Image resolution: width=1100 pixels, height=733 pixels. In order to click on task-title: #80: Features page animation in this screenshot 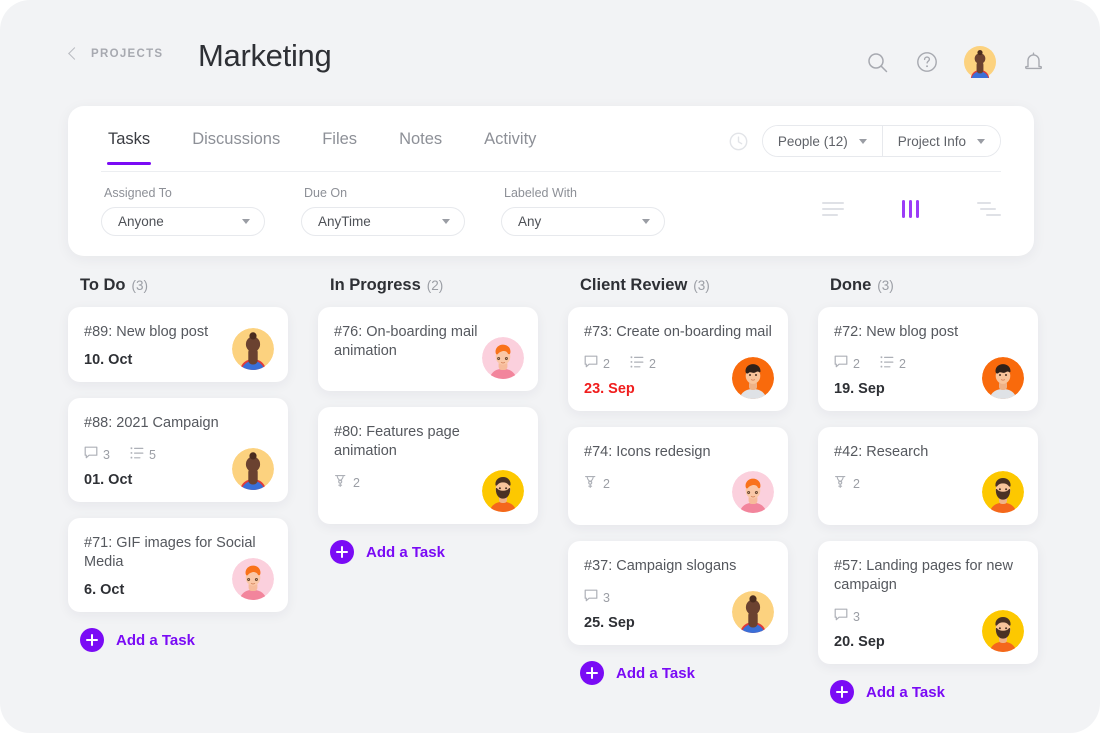, I will do `click(397, 441)`.